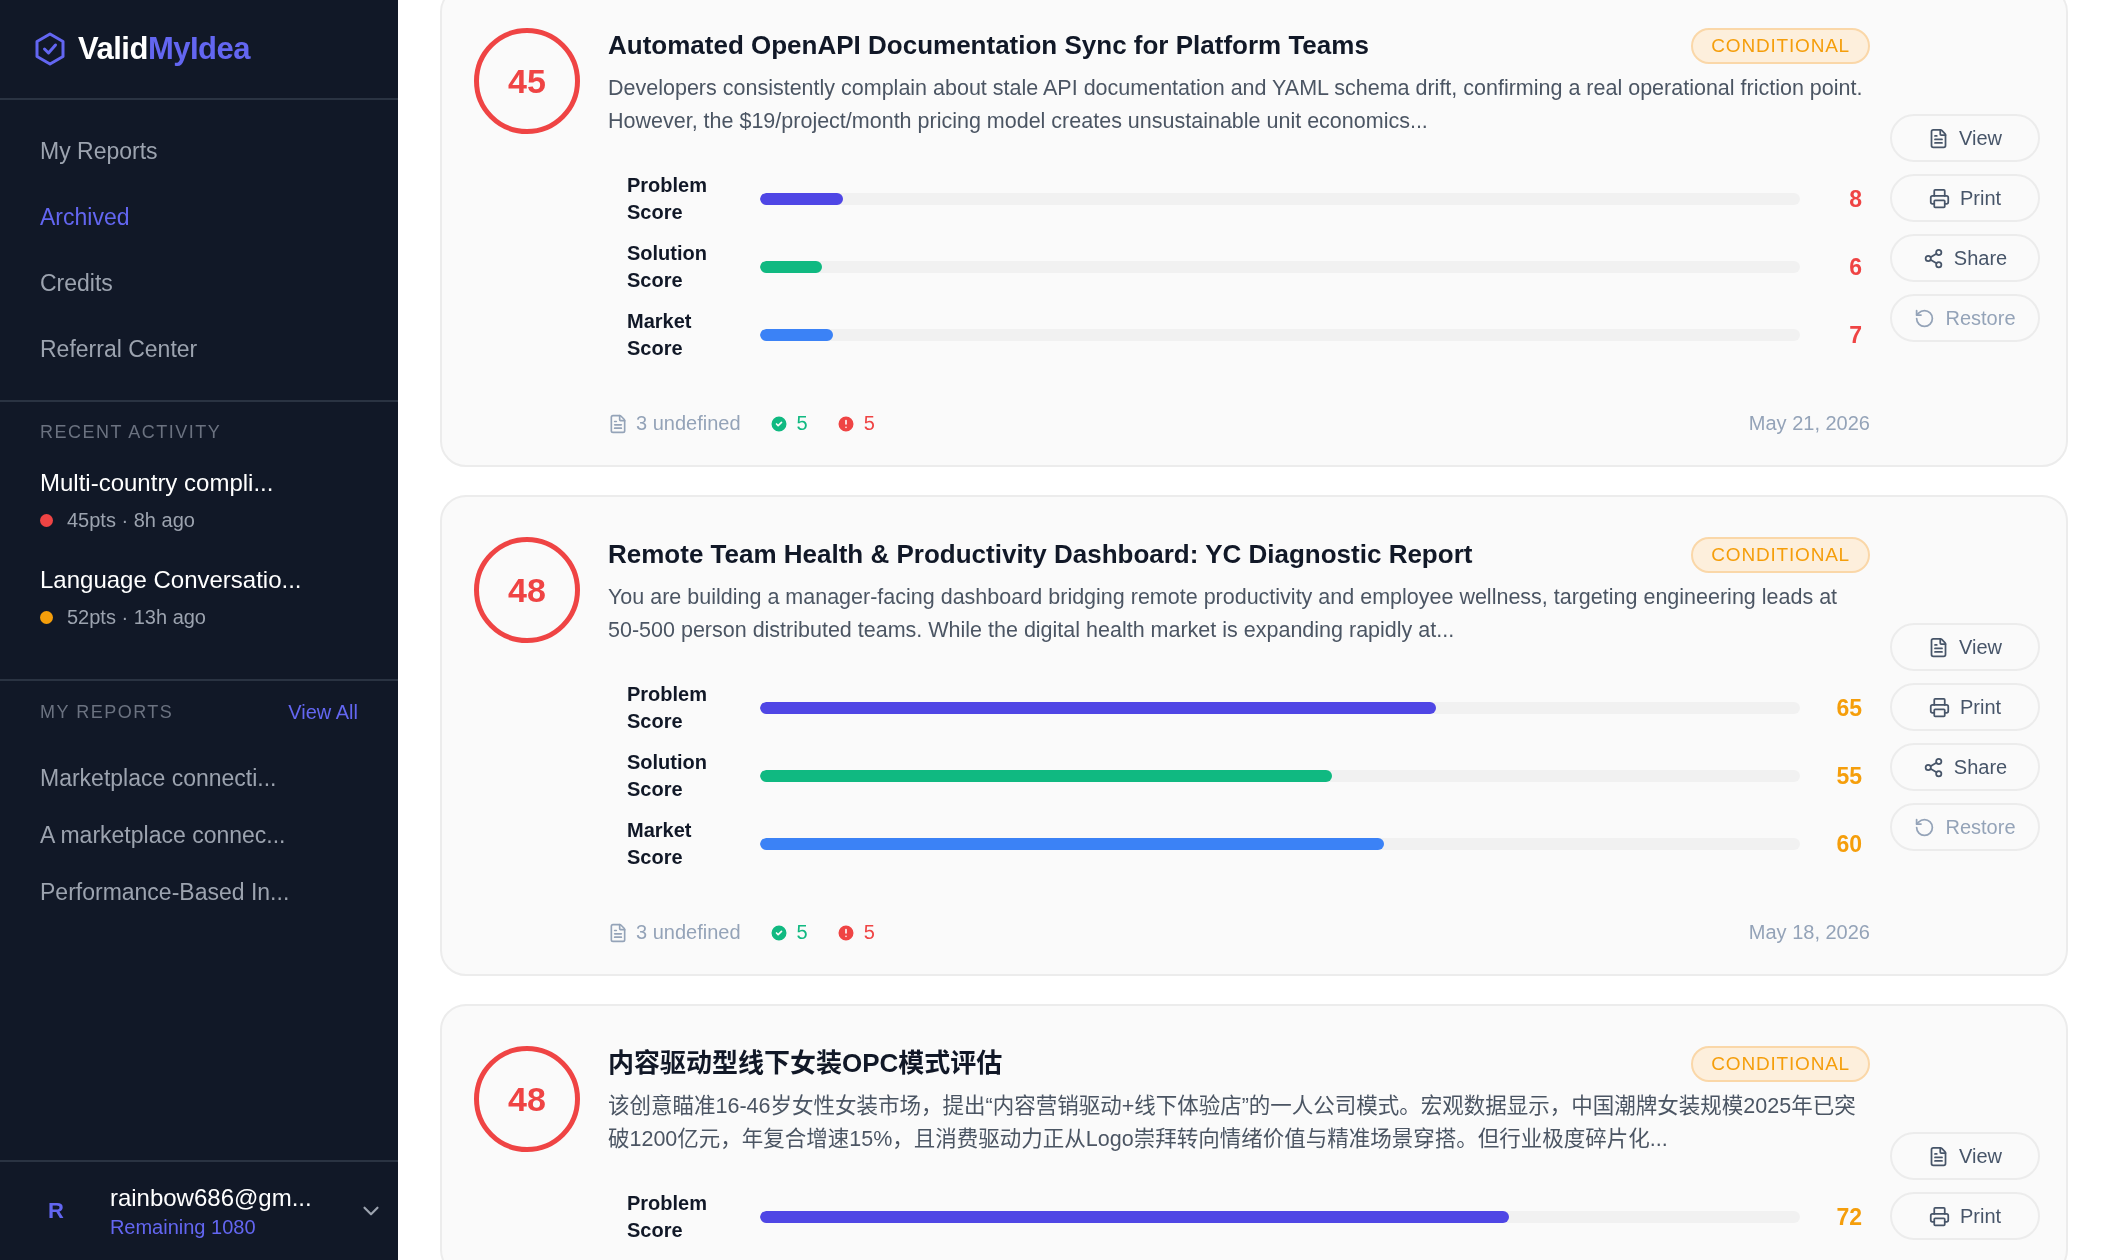  Describe the element at coordinates (1849, 844) in the screenshot. I see `metric-value: 60` at that location.